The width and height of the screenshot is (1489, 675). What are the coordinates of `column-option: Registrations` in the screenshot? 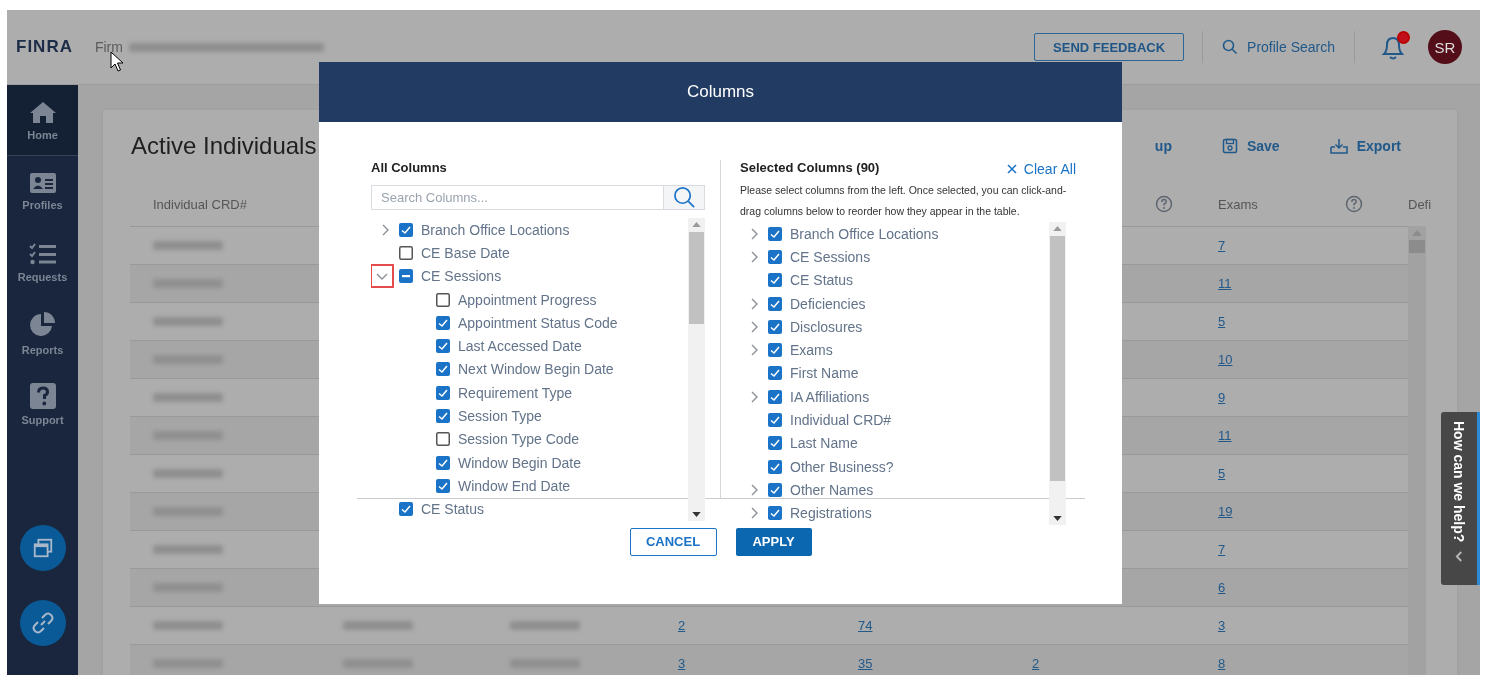 It's located at (831, 513).